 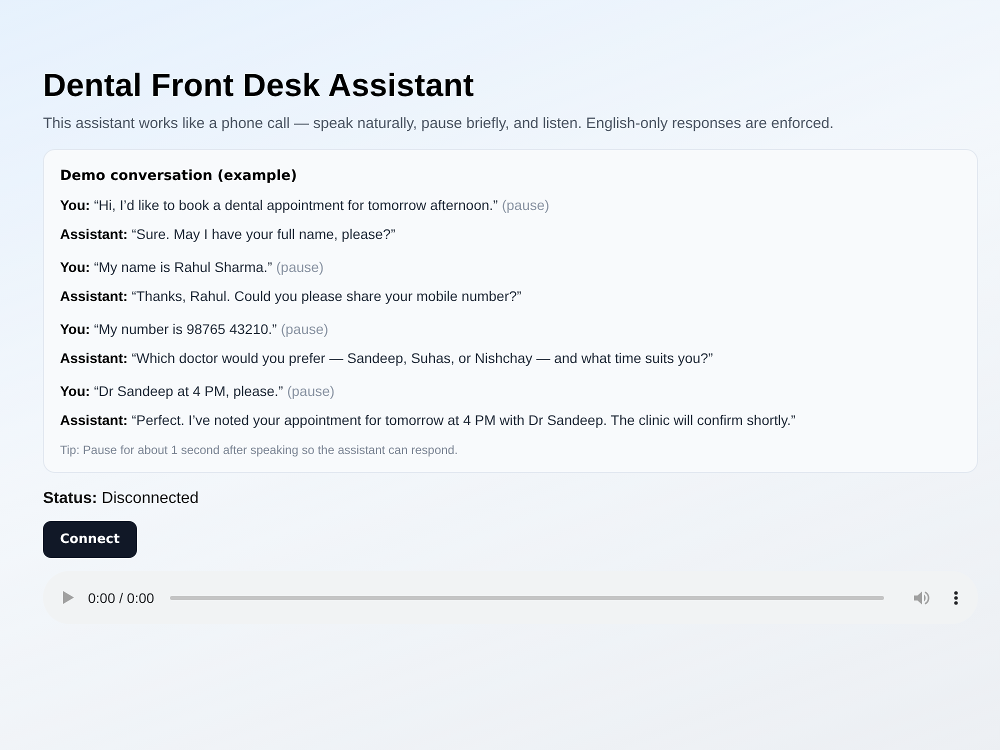 I want to click on dialogue-line: Assistant: “Sure. May I have your full name, please?”, so click(x=228, y=234).